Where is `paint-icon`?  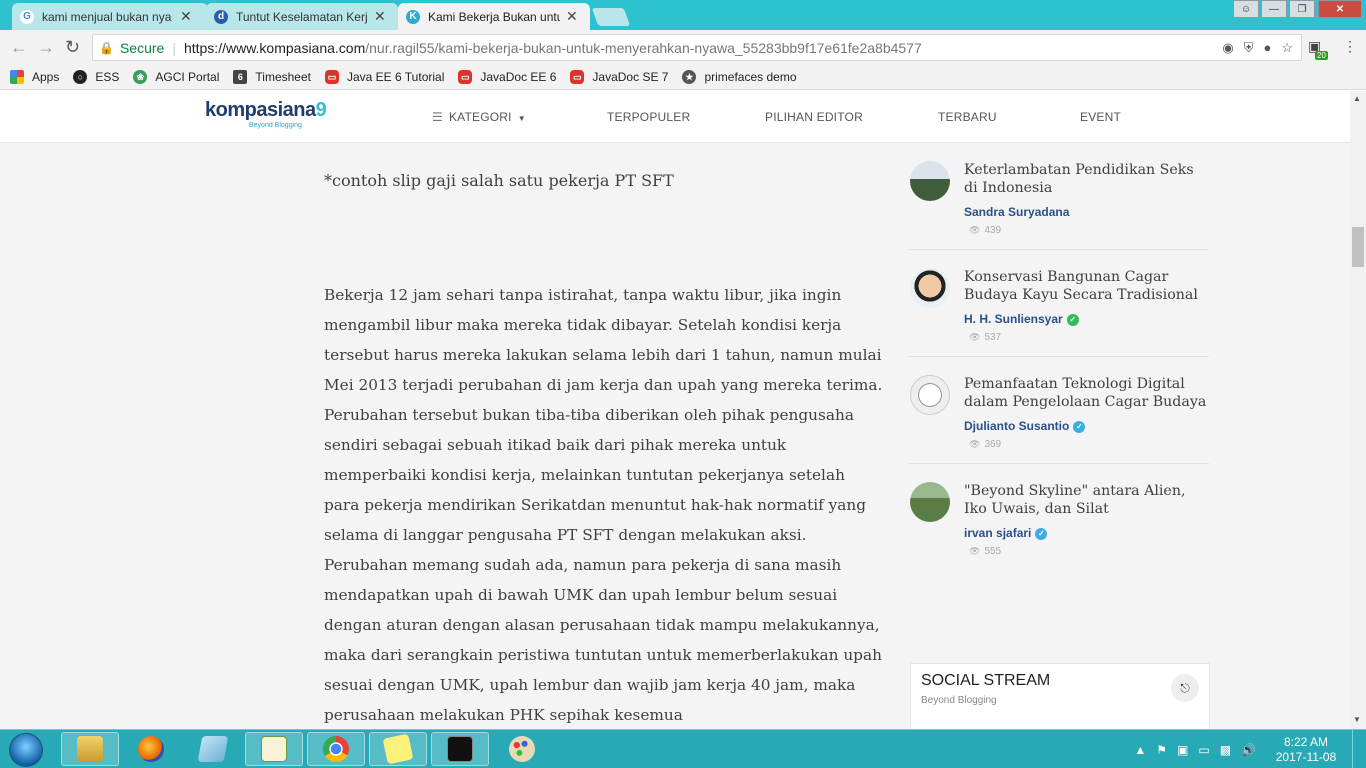
paint-icon is located at coordinates (522, 749).